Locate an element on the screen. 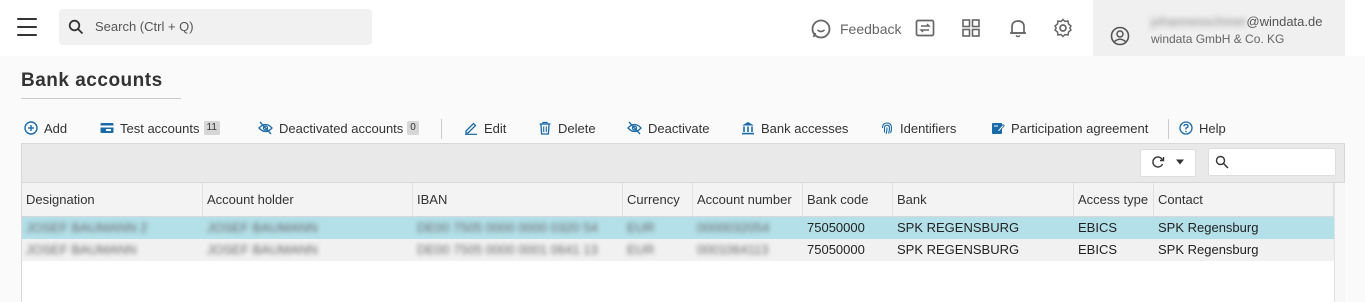  participation-agreement-button: Participation agreement is located at coordinates (1069, 128).